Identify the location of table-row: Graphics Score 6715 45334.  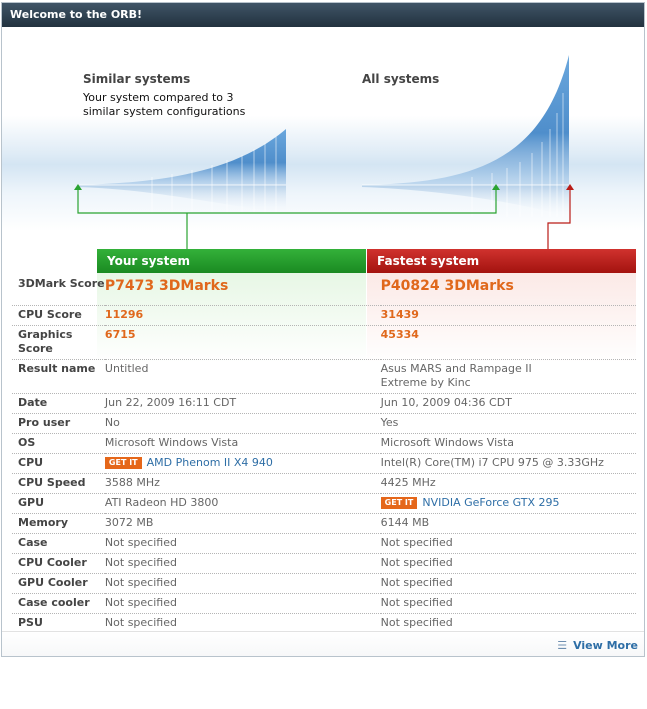
(324, 342).